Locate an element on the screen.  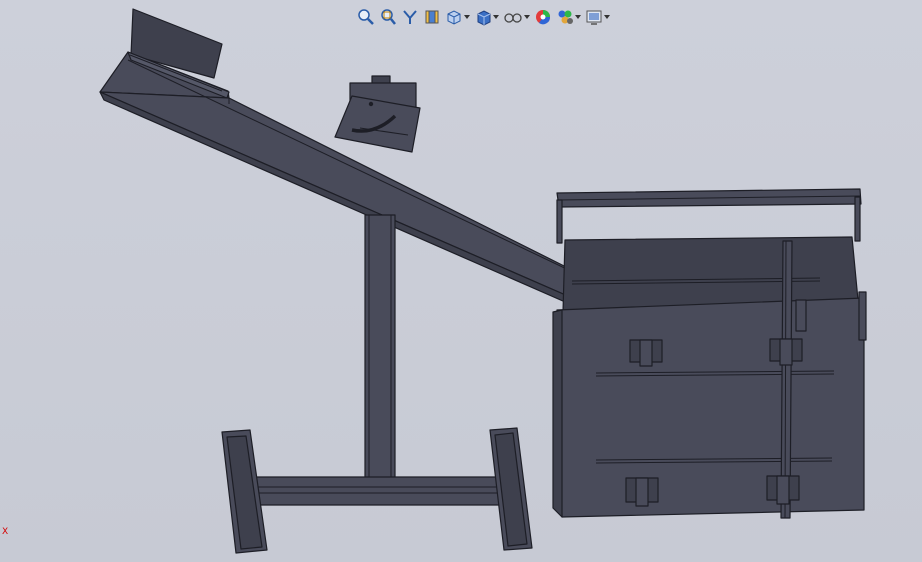
triad-x-axis-label: X is located at coordinates (5, 532).